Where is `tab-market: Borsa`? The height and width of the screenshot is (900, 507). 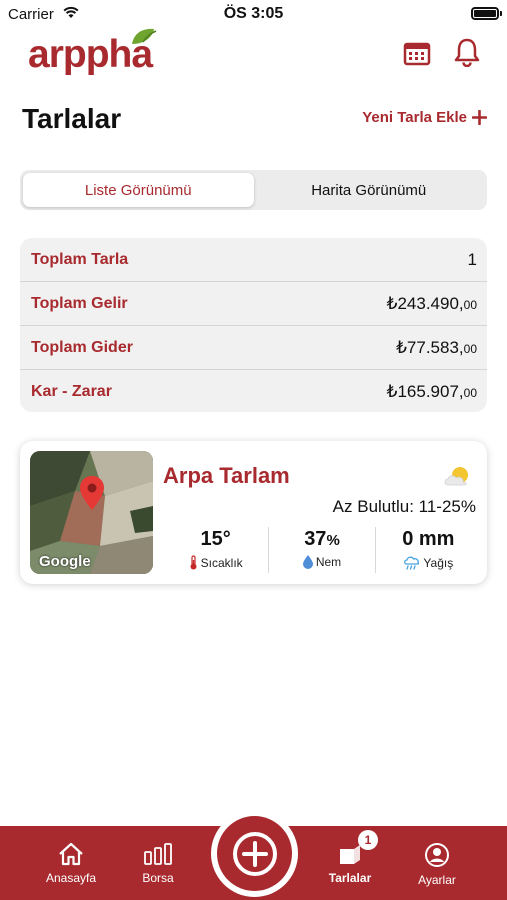 tab-market: Borsa is located at coordinates (158, 863).